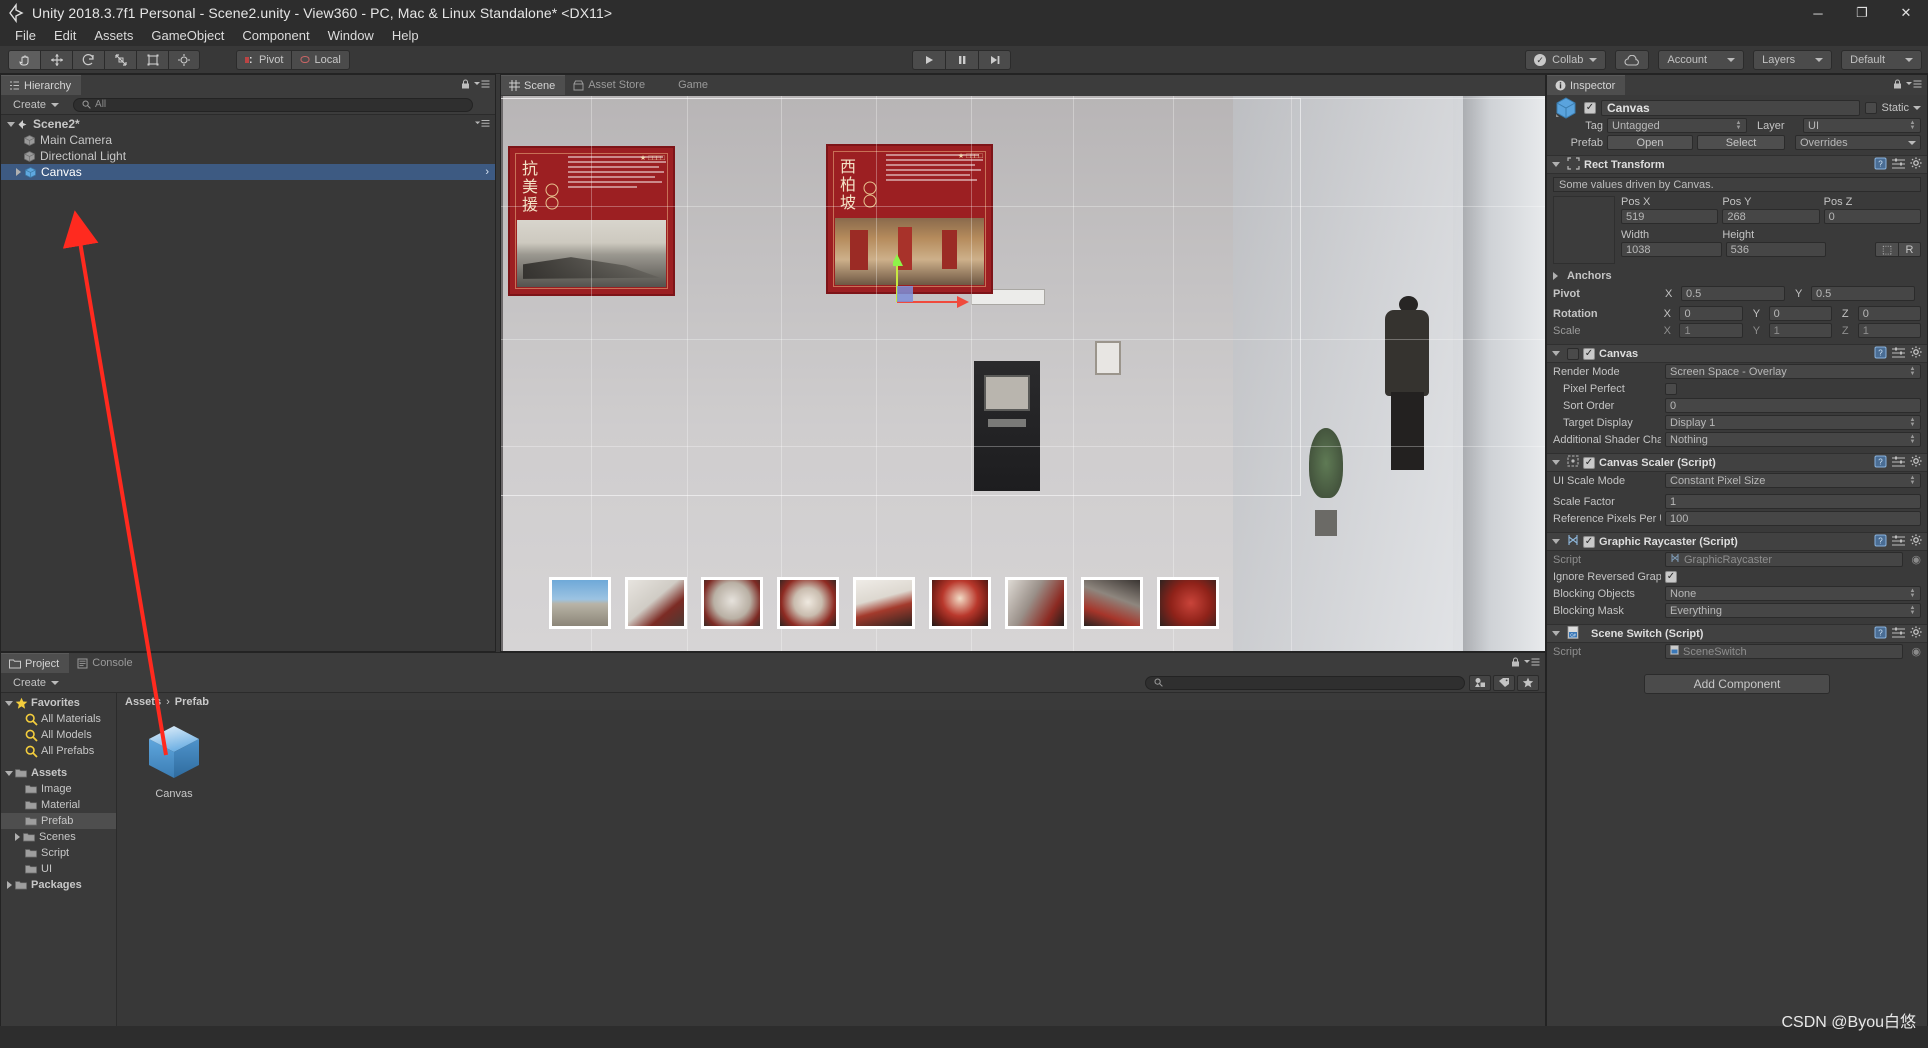 The width and height of the screenshot is (1928, 1048). I want to click on object-name-field: Canvas, so click(1731, 107).